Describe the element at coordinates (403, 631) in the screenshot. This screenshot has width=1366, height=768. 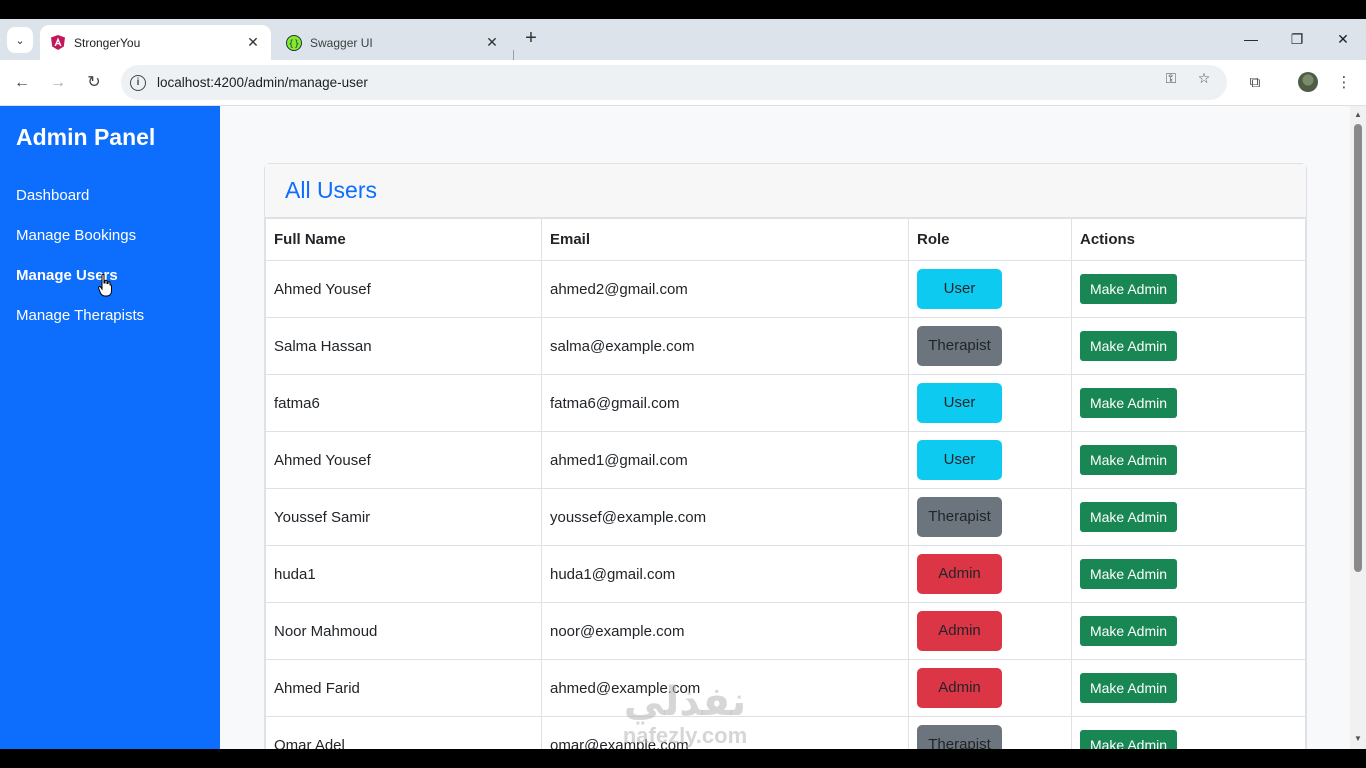
I see `cell-full-name: Noor Mahmoud` at that location.